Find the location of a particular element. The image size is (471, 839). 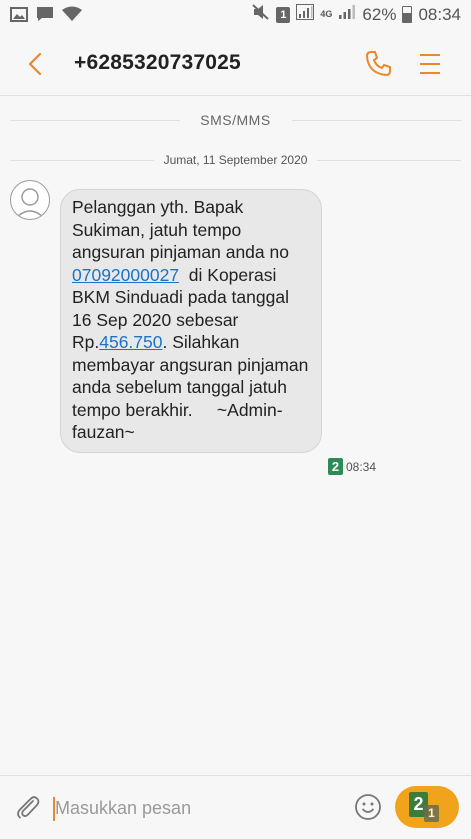

composer: 2 1 is located at coordinates (235, 807).